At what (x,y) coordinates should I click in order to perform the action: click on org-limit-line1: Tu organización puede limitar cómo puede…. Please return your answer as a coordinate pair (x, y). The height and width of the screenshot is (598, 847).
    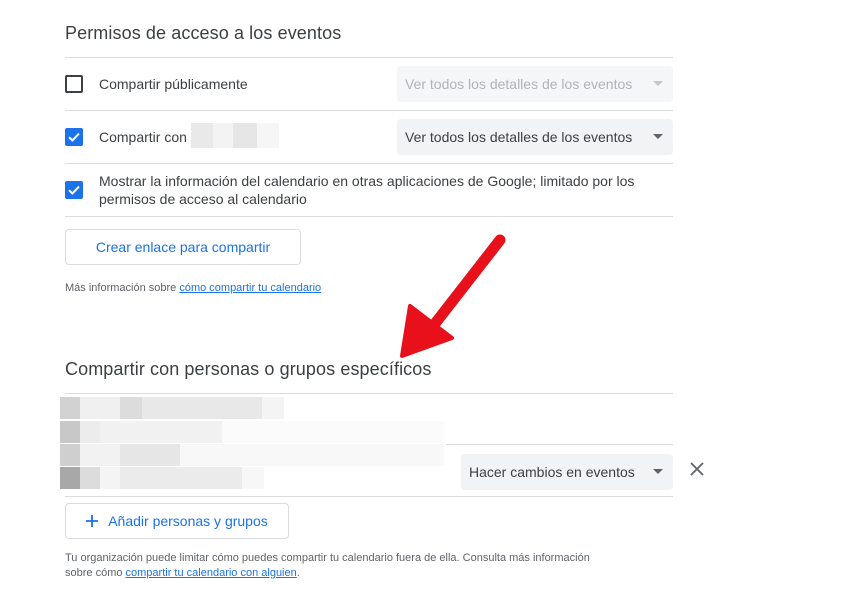
    Looking at the image, I should click on (327, 558).